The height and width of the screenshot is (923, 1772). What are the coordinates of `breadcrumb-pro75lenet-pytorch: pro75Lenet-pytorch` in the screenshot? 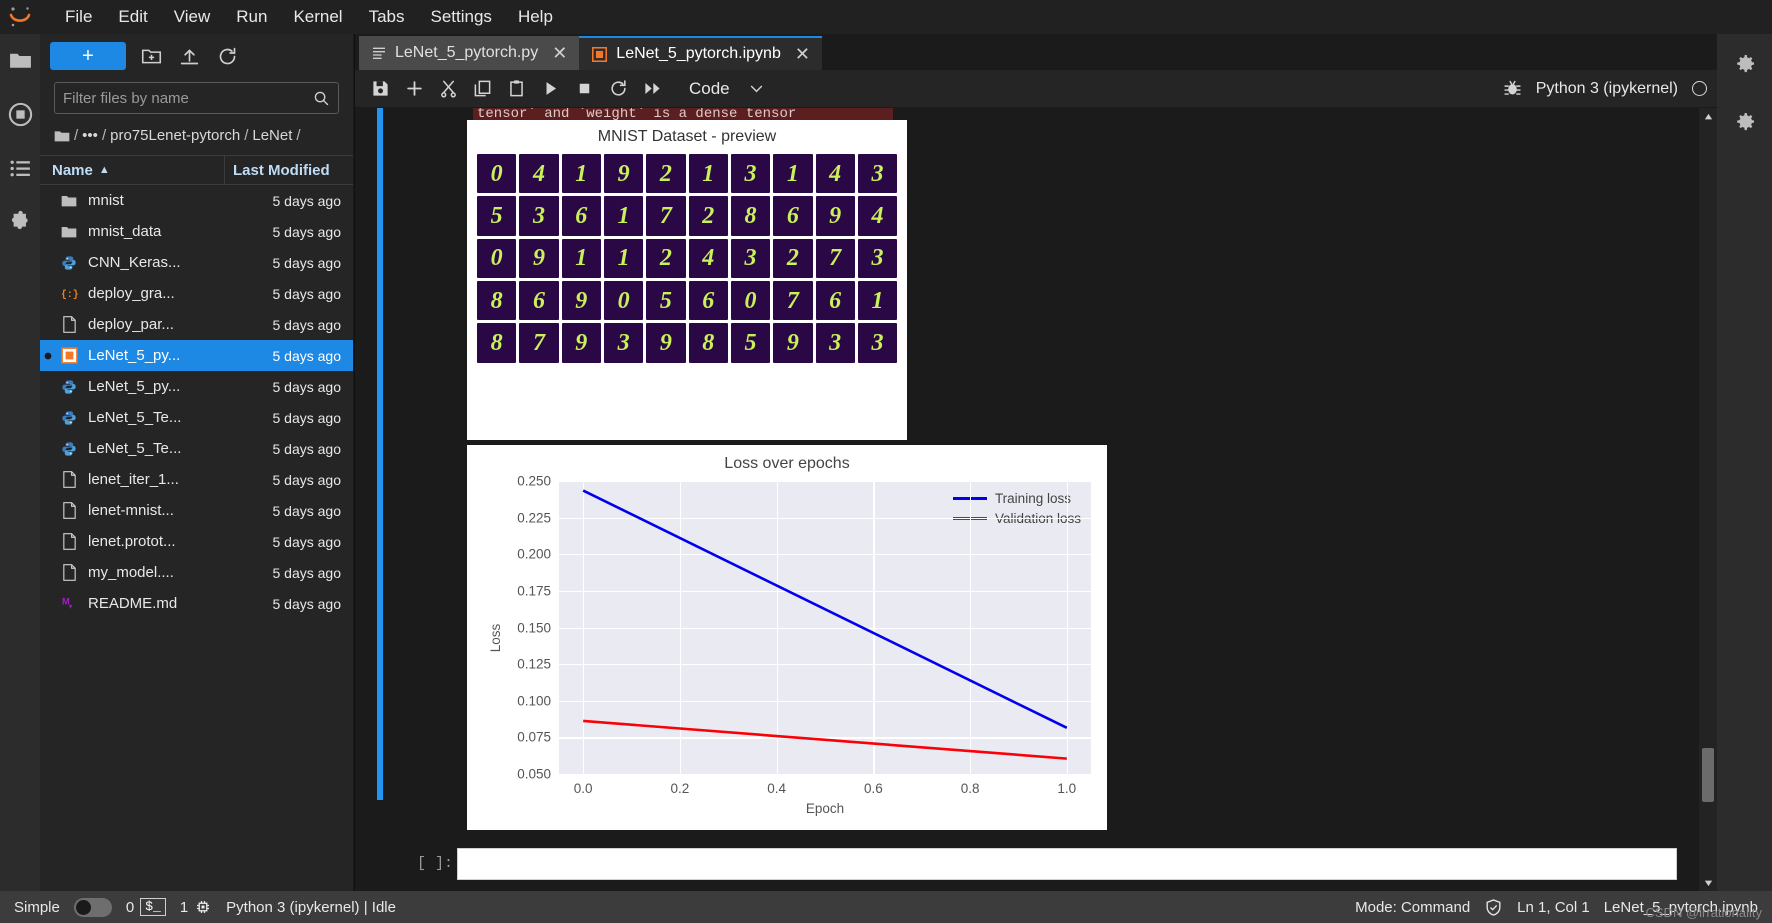 It's located at (175, 135).